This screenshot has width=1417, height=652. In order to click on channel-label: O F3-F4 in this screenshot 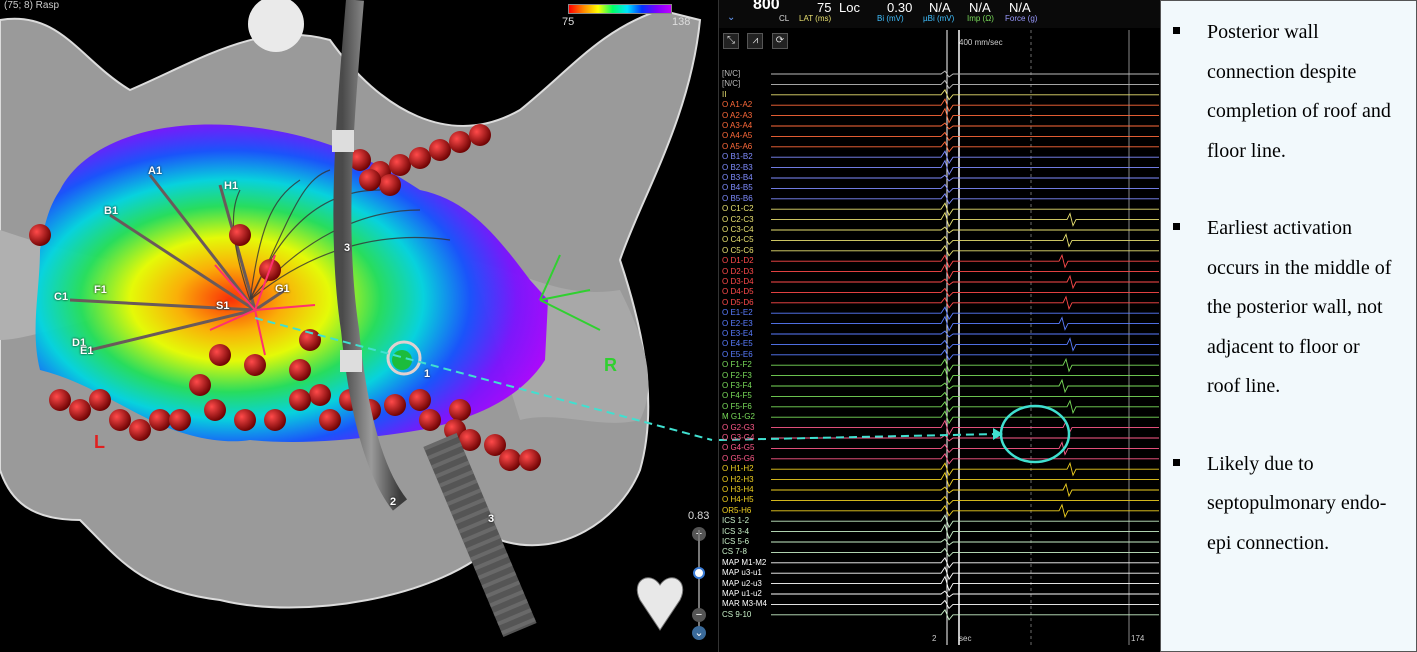, I will do `click(737, 386)`.